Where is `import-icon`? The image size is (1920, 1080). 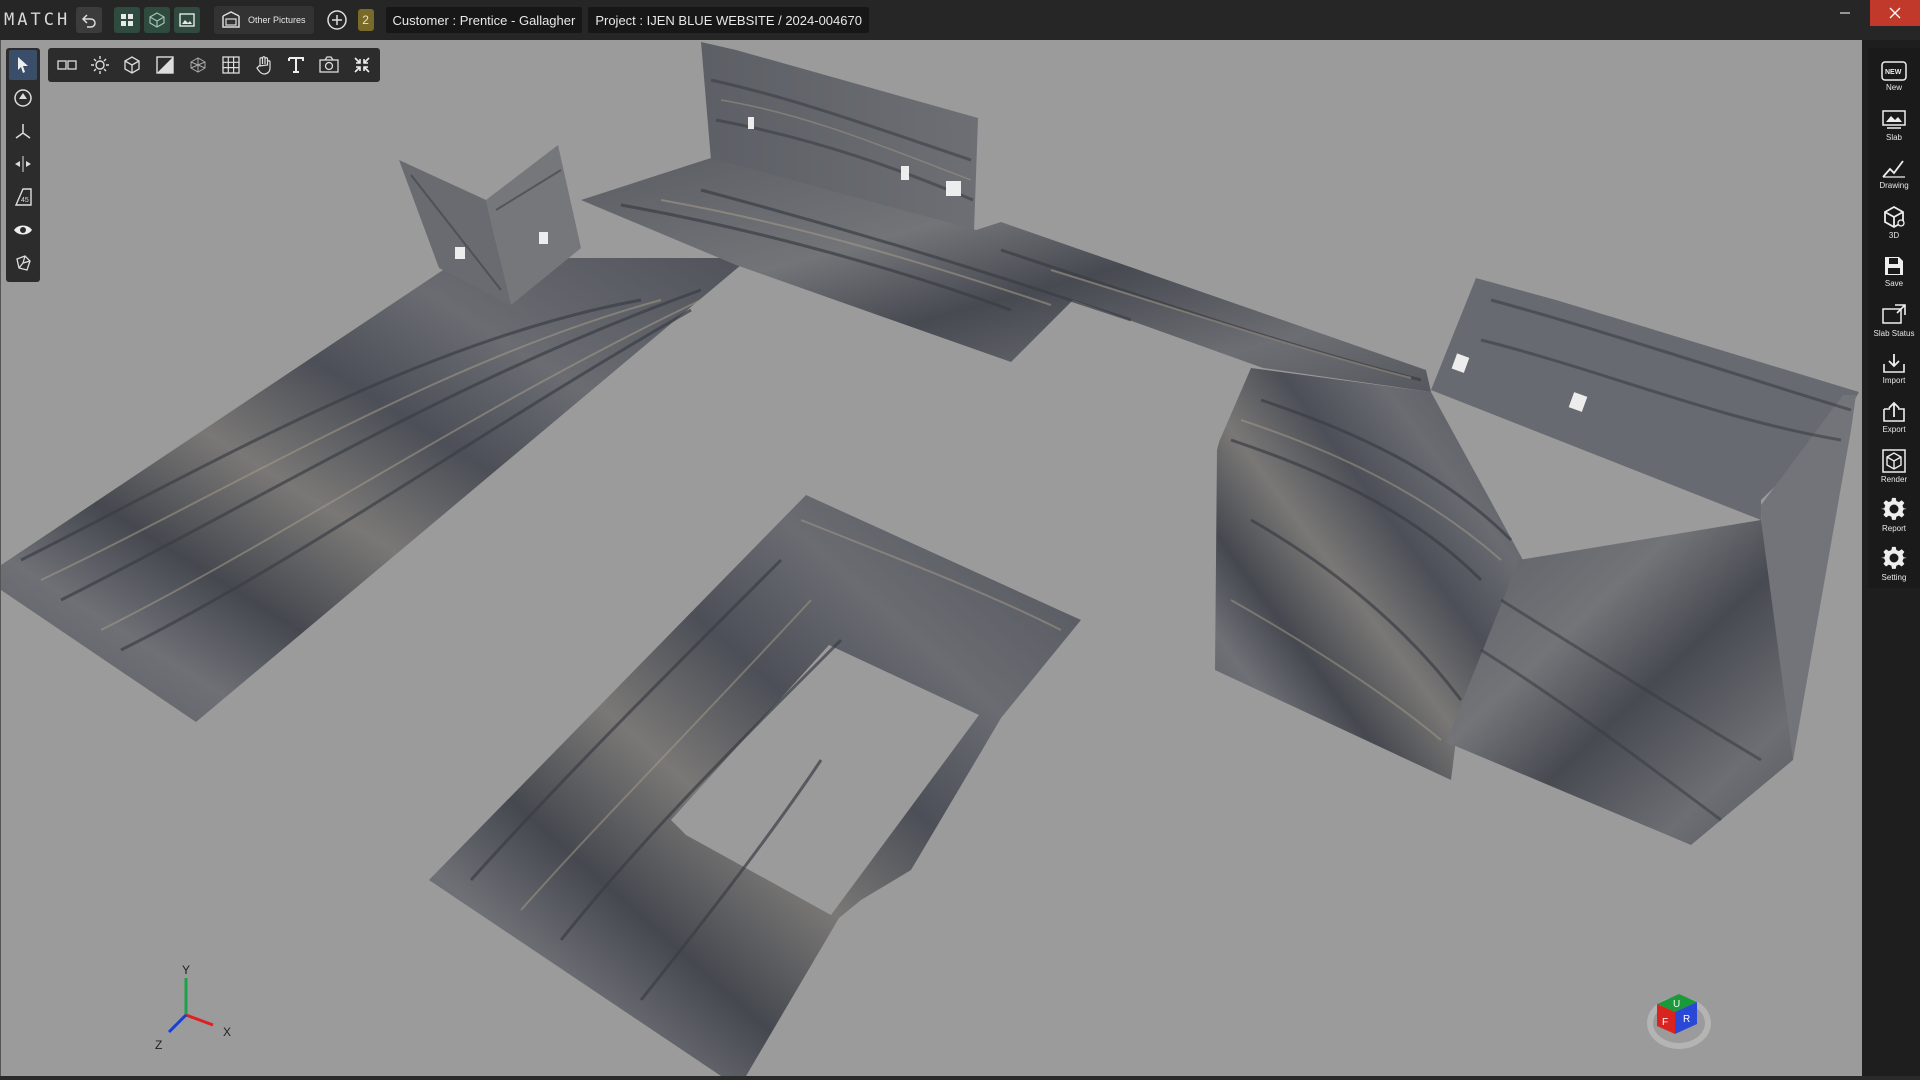 import-icon is located at coordinates (1894, 364).